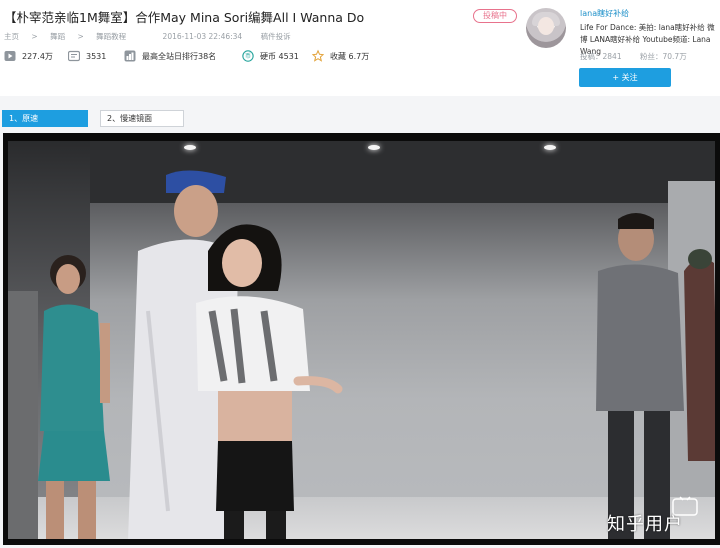  Describe the element at coordinates (625, 77) in the screenshot. I see `follow-button: + 关注` at that location.